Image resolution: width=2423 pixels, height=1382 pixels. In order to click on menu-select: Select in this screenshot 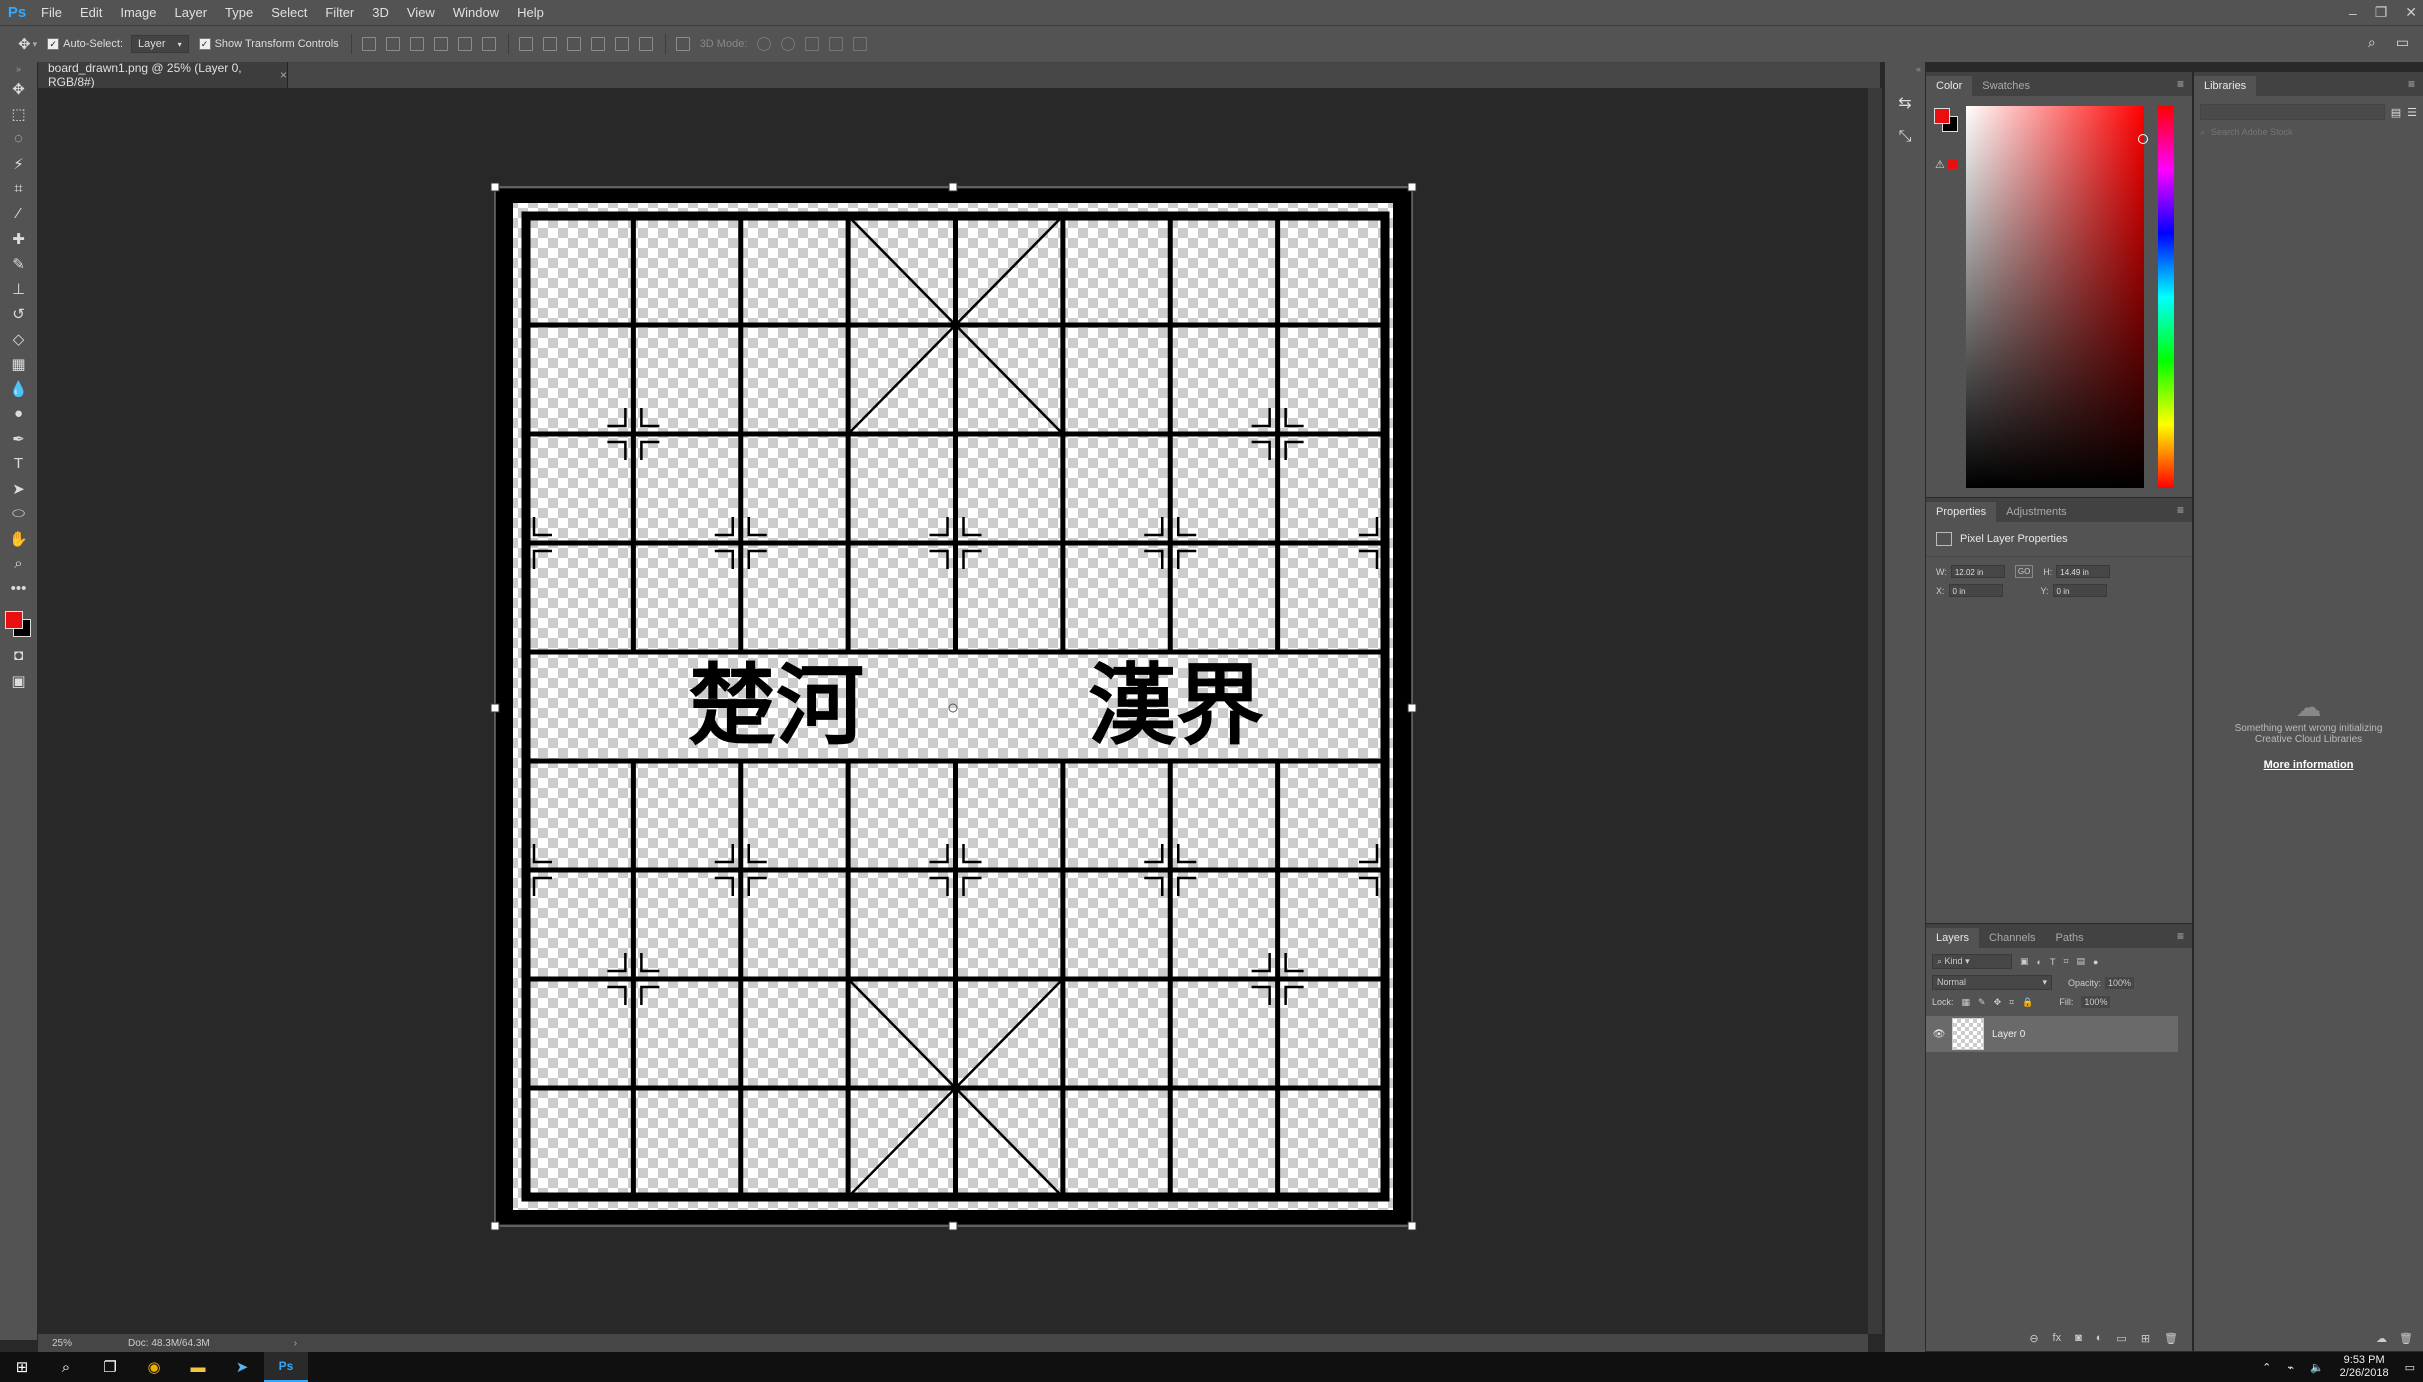, I will do `click(289, 12)`.